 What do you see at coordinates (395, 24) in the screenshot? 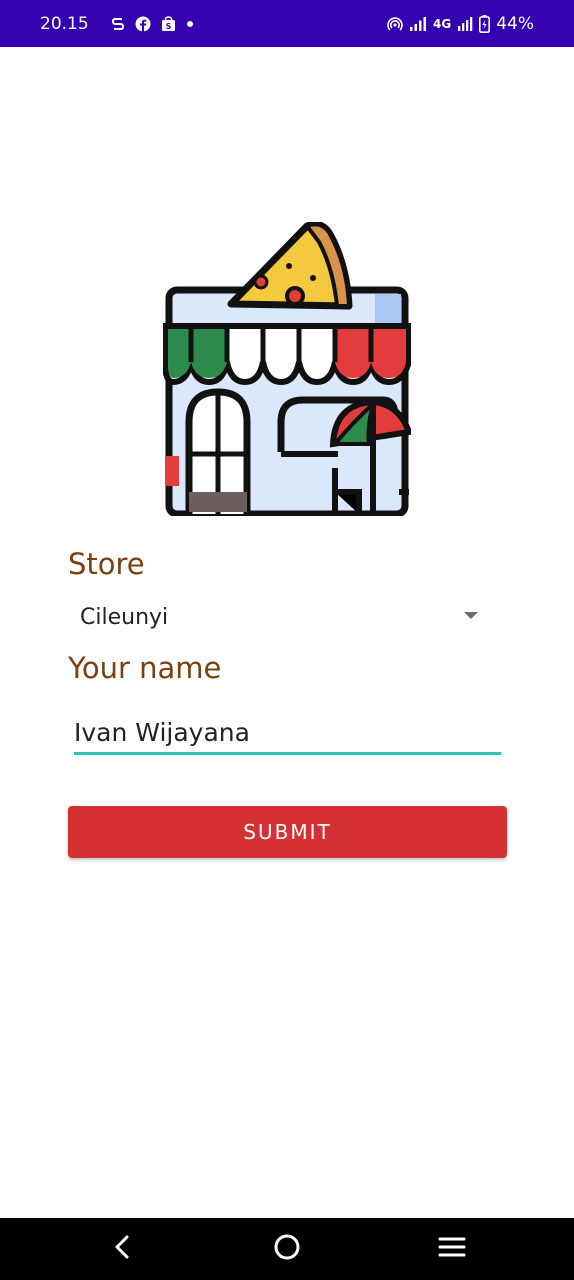
I see `hotspot-icon` at bounding box center [395, 24].